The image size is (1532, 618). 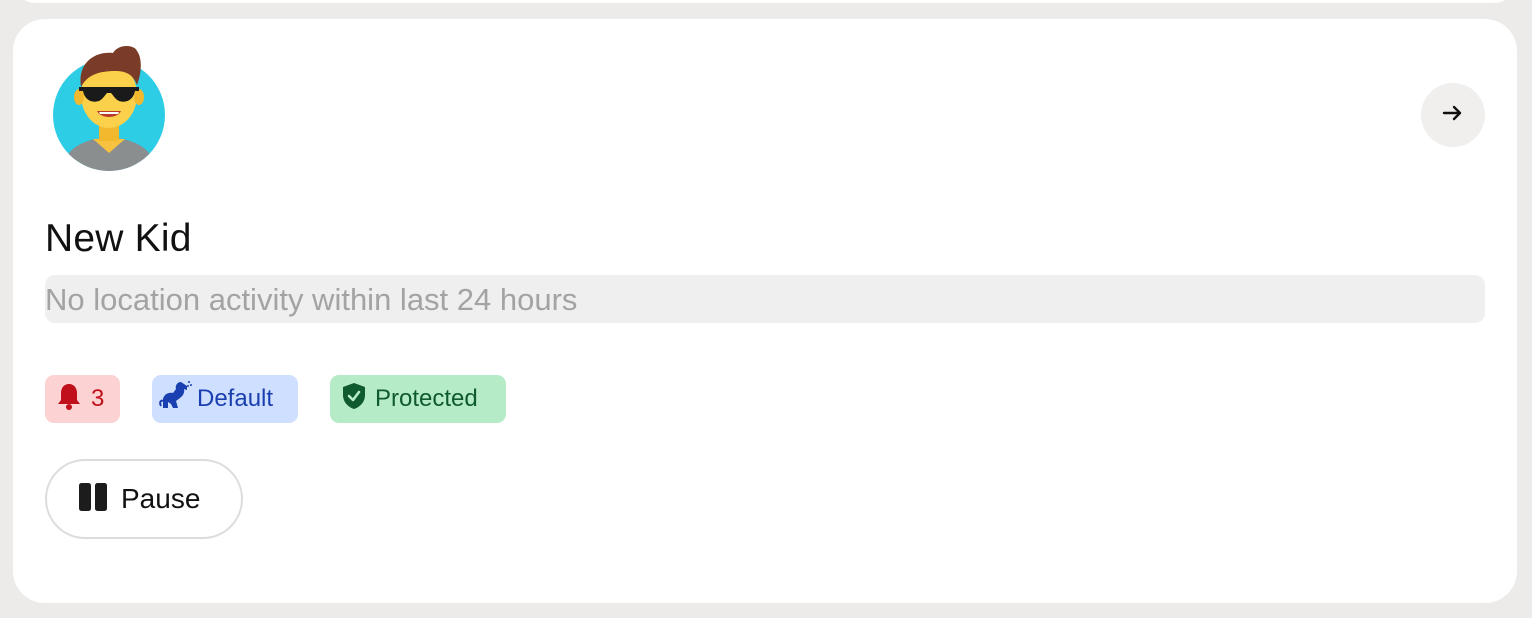 What do you see at coordinates (765, 1) in the screenshot?
I see `previous-card` at bounding box center [765, 1].